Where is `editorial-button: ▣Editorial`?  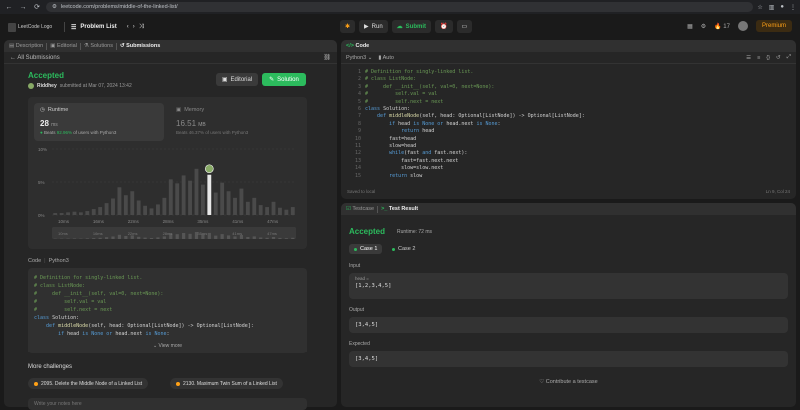 editorial-button: ▣Editorial is located at coordinates (237, 79).